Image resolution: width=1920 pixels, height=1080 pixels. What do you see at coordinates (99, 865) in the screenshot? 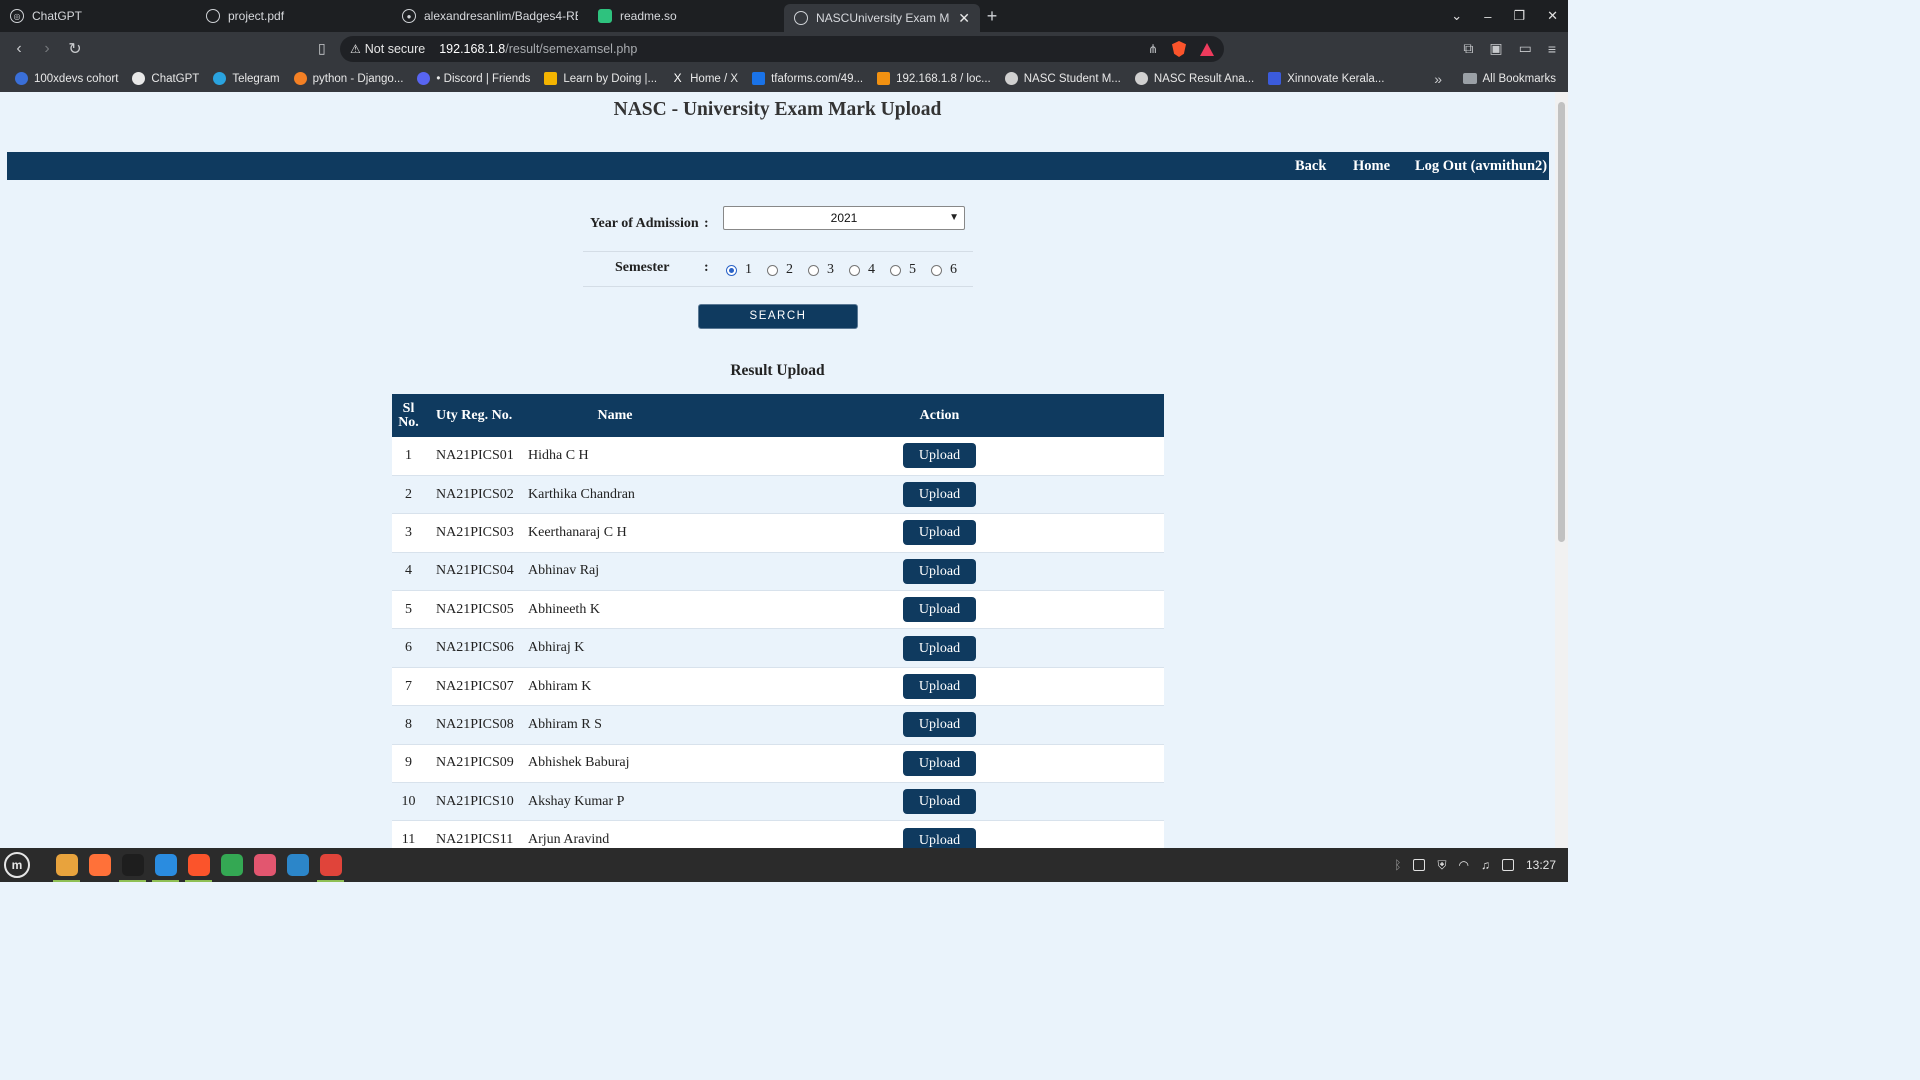
I see `taskbar-firefox-app` at bounding box center [99, 865].